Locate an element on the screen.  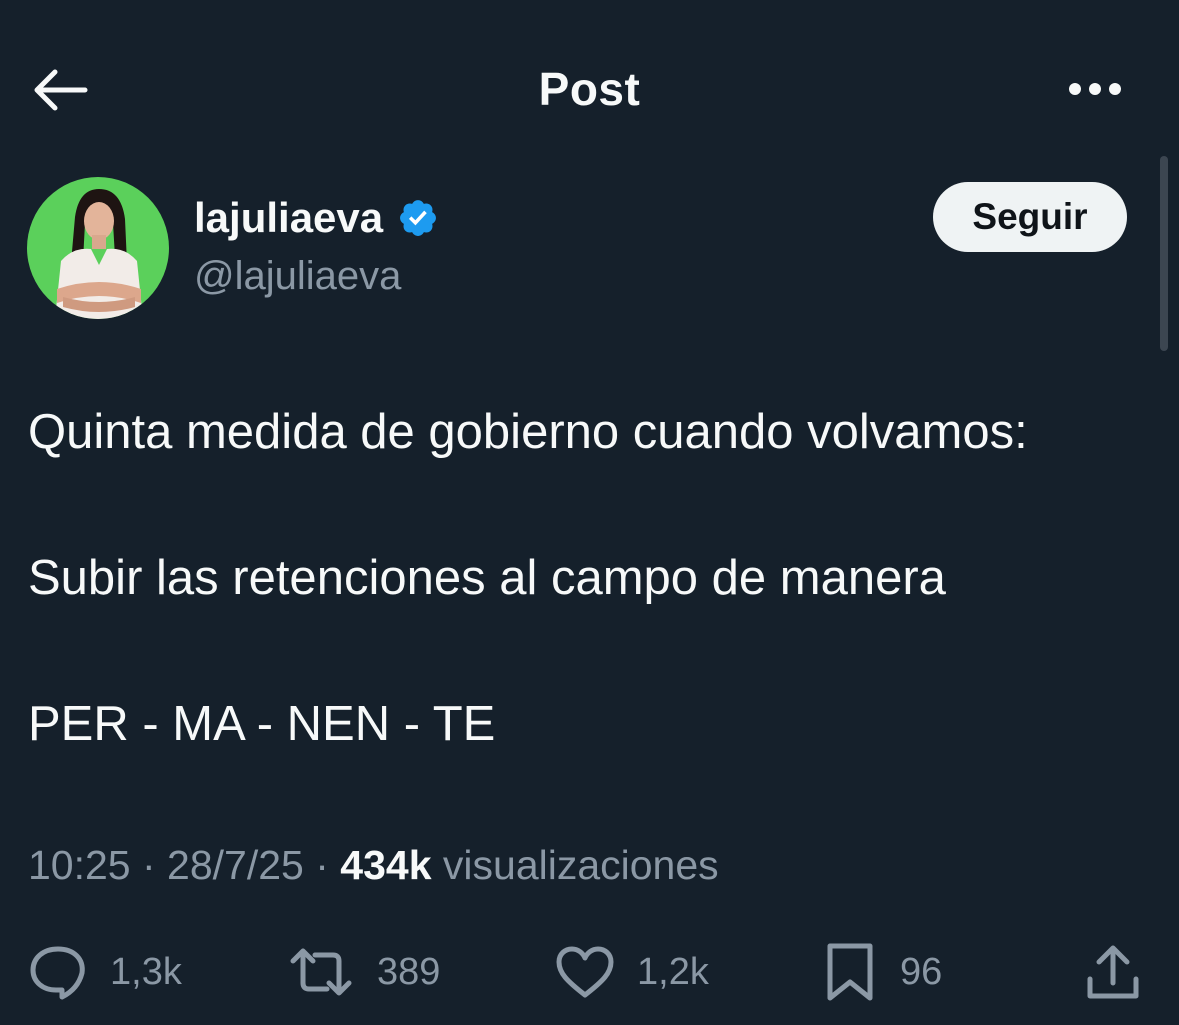
scrollbar is located at coordinates (1164, 253).